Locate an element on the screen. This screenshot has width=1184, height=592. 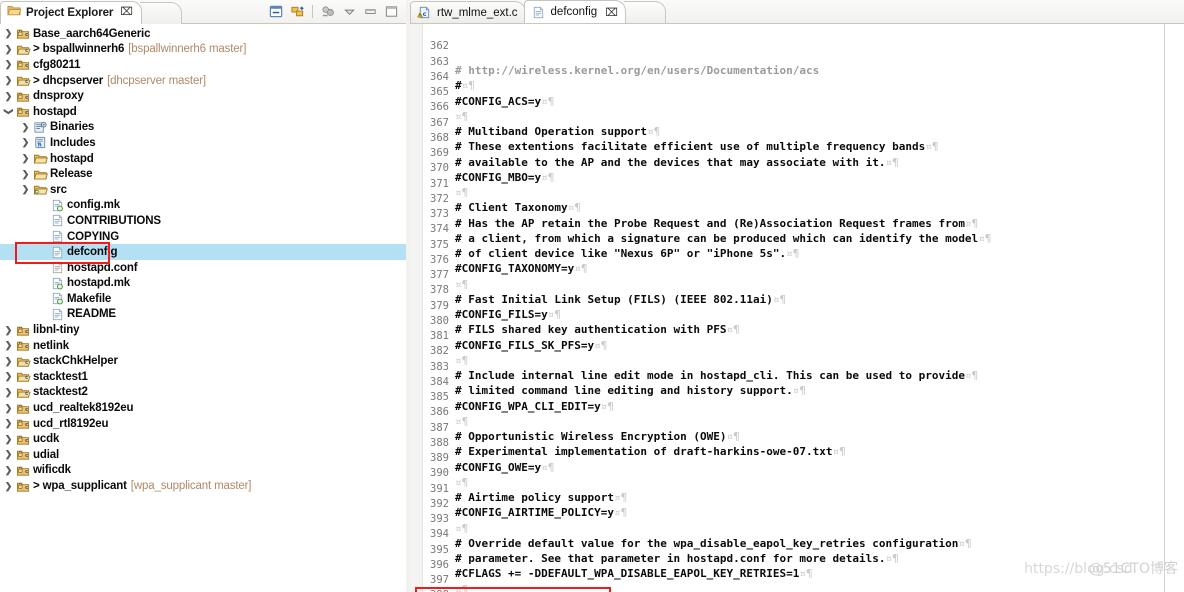
line-number: 397 is located at coordinates (439, 580).